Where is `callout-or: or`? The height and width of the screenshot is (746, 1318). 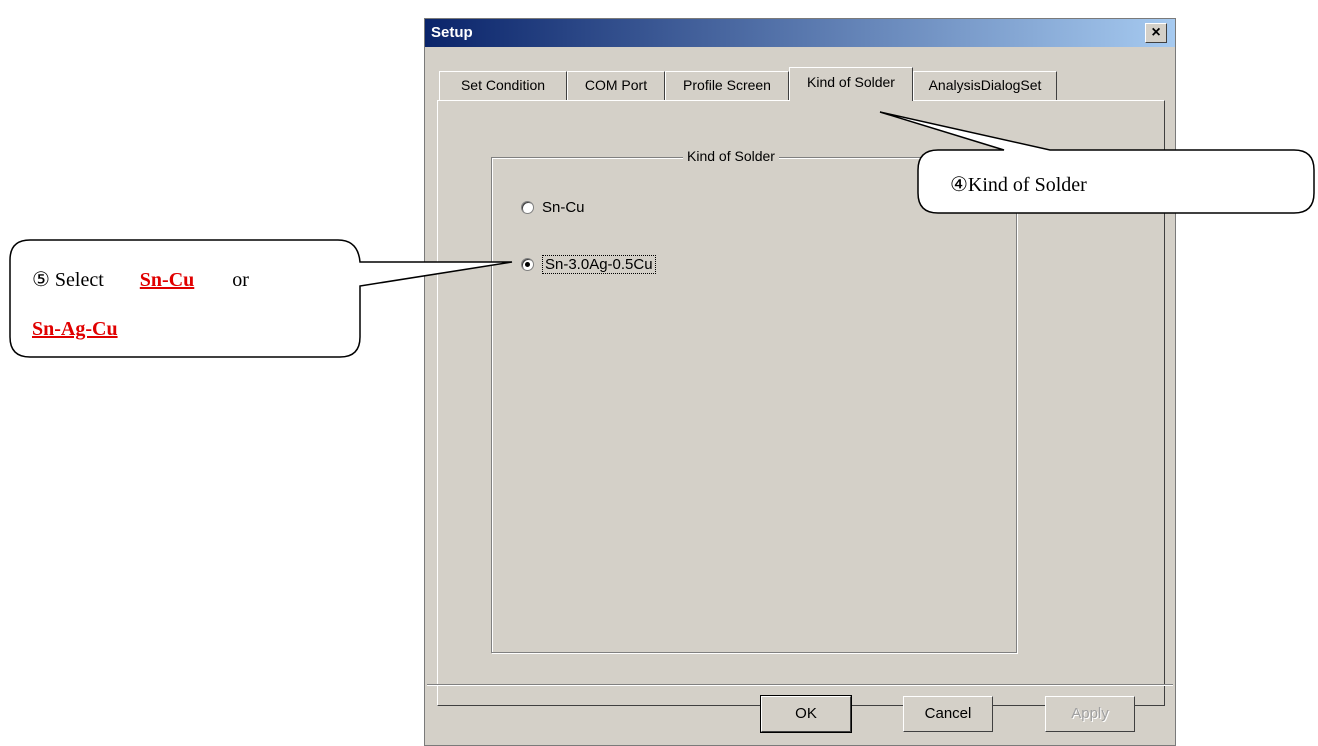 callout-or: or is located at coordinates (240, 280).